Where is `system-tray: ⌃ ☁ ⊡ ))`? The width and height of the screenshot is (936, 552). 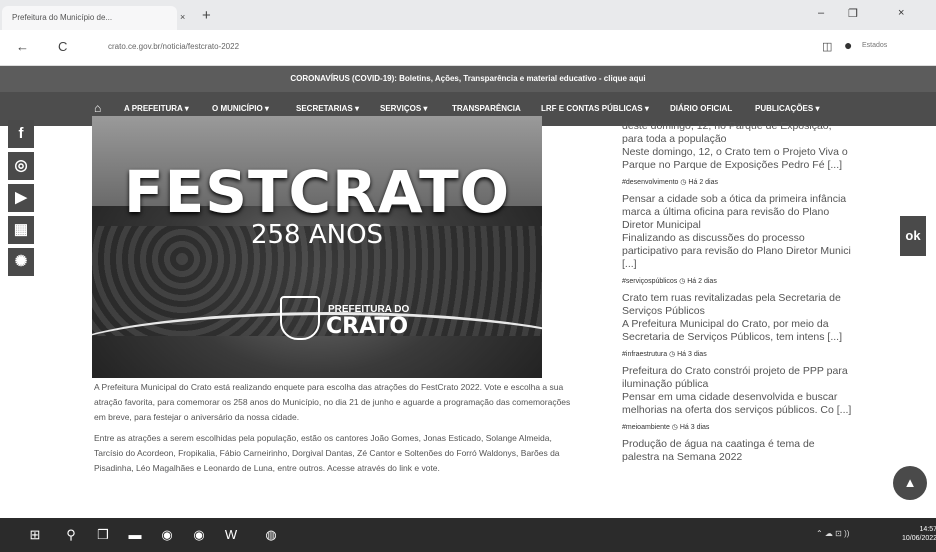
system-tray: ⌃ ☁ ⊡ )) is located at coordinates (832, 533).